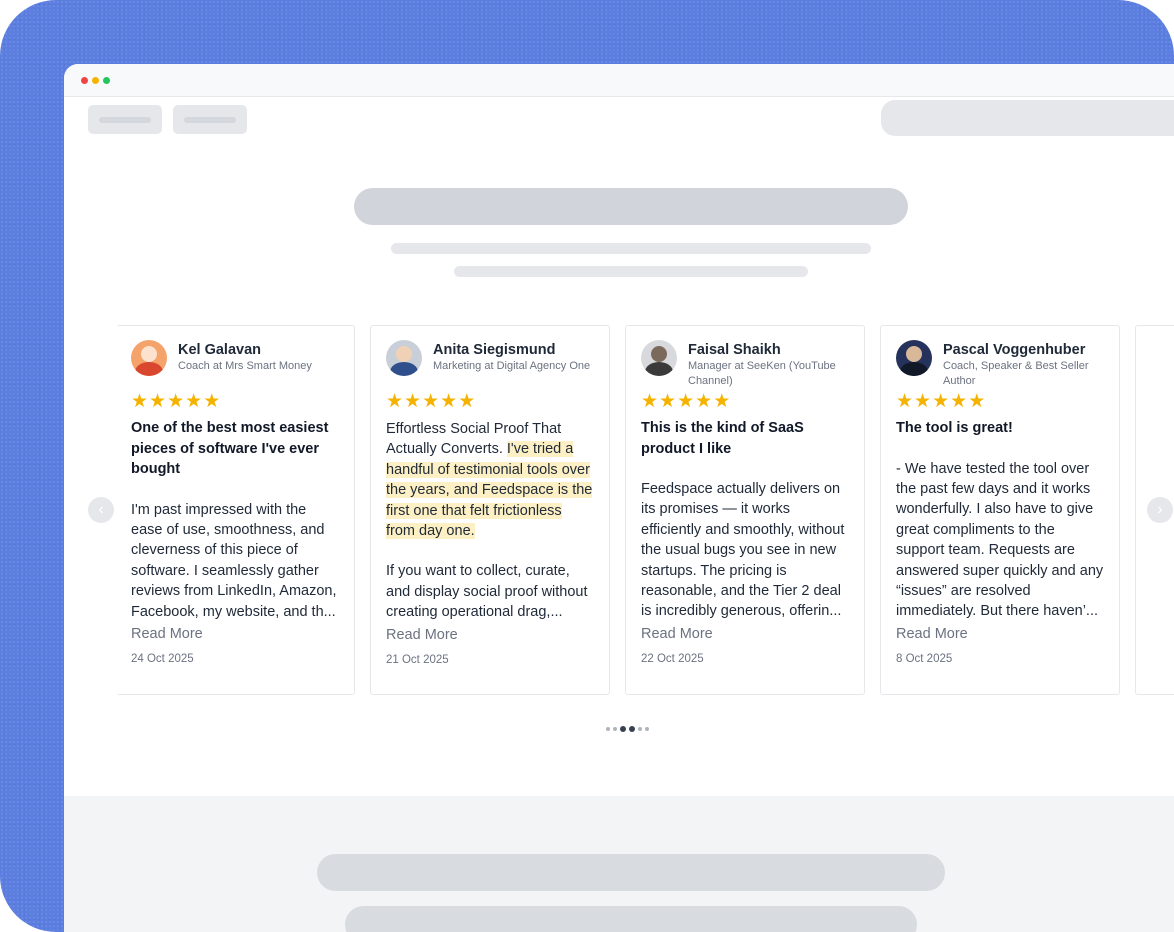  What do you see at coordinates (512, 366) in the screenshot?
I see `reviewer-role: Marketing at Digital Agency One` at bounding box center [512, 366].